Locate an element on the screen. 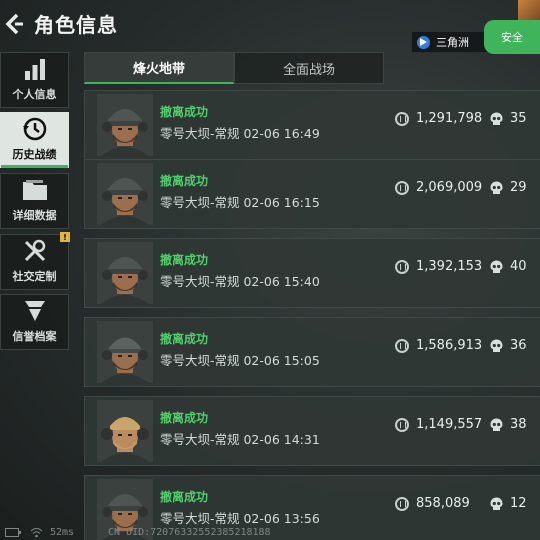 The image size is (540, 540). chevron-left-icon is located at coordinates (14, 24).